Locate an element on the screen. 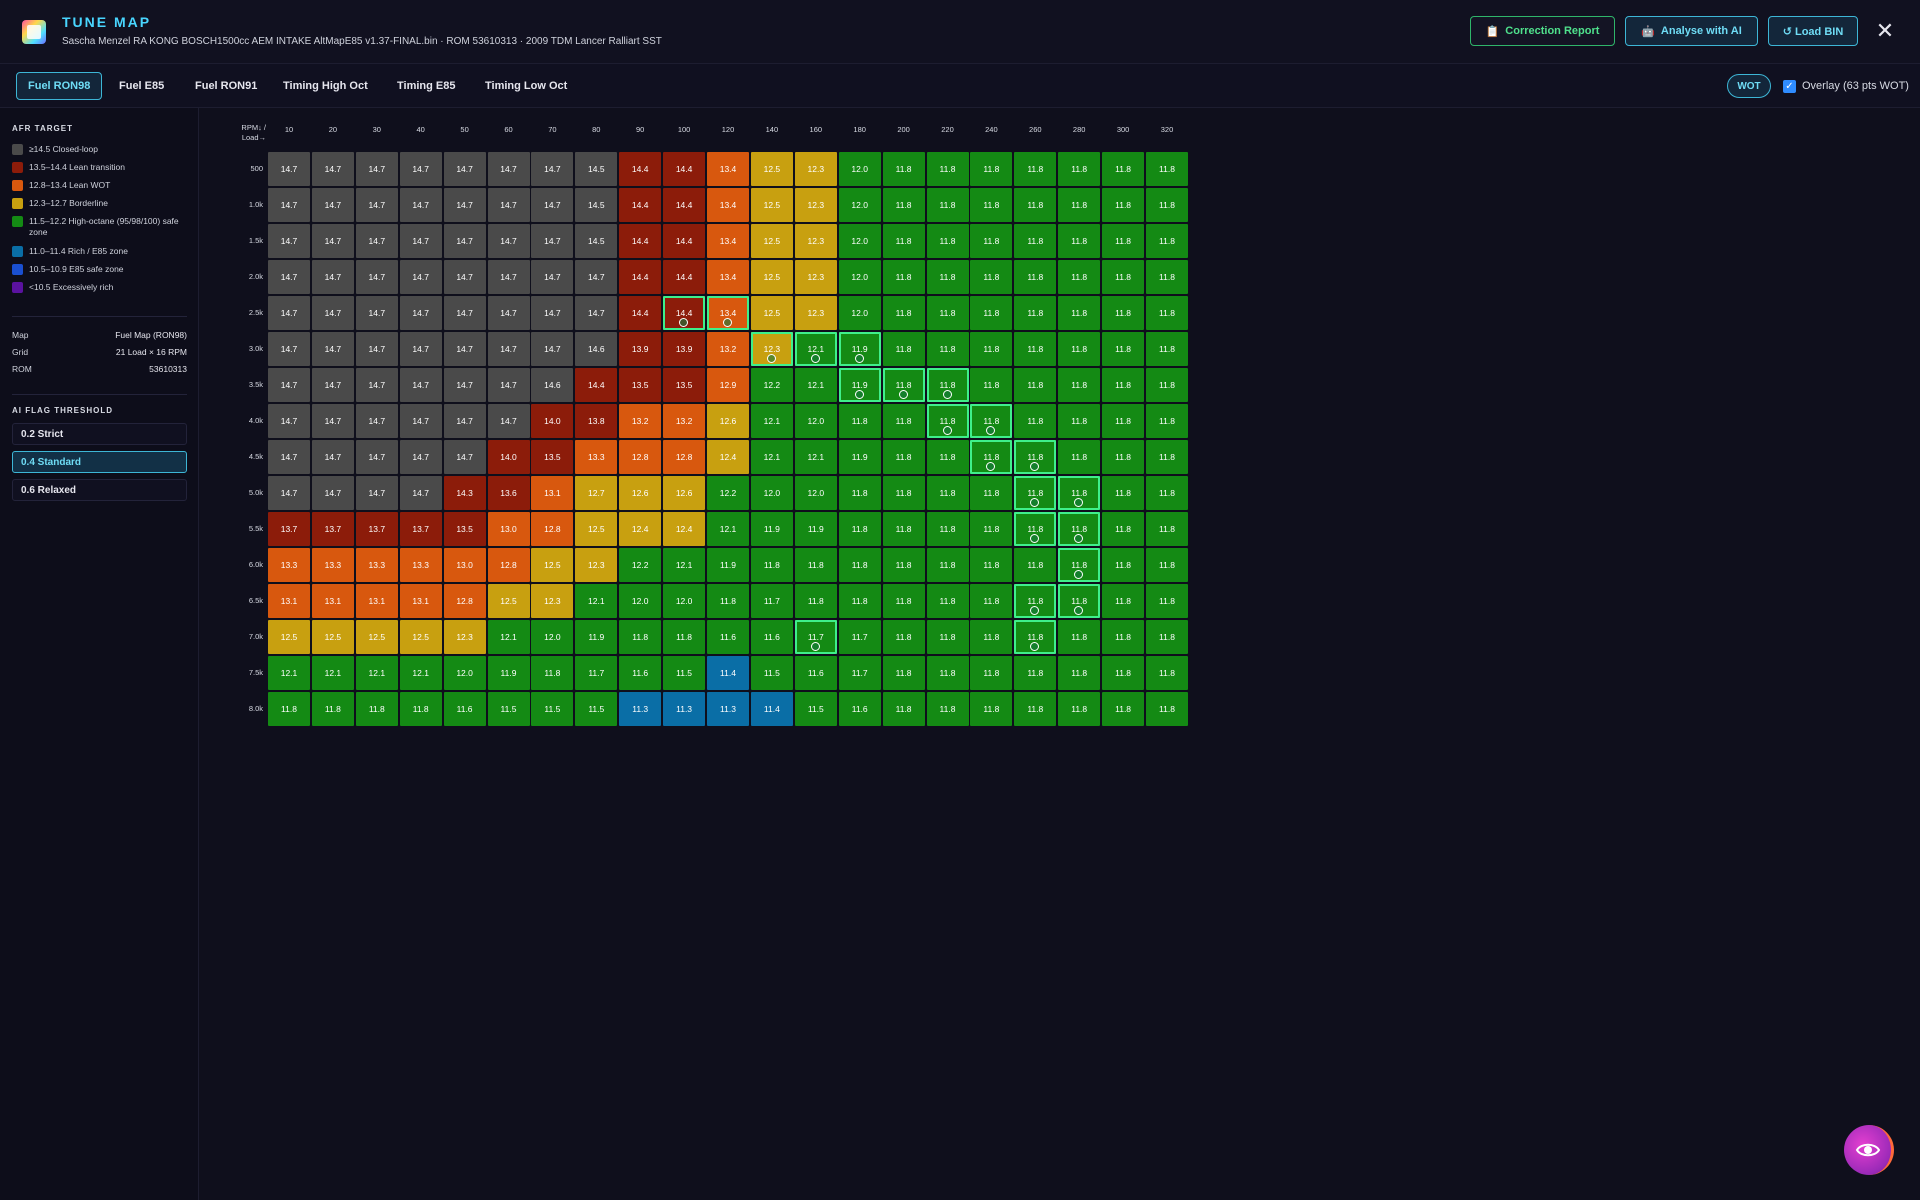 The height and width of the screenshot is (1200, 1920). map-cell: 12.4 is located at coordinates (728, 457).